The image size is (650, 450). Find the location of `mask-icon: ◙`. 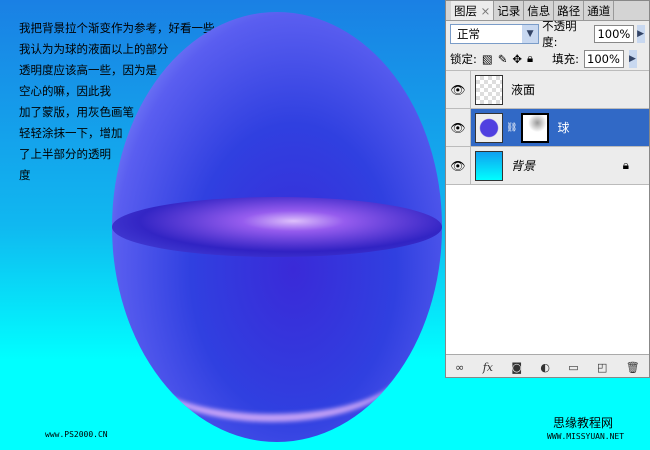

mask-icon: ◙ is located at coordinates (516, 367).